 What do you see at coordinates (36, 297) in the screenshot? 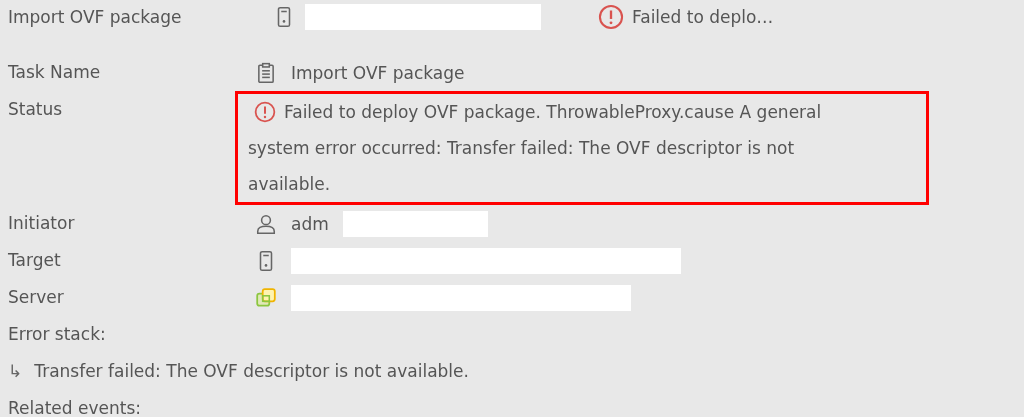
I see `field-label: Server` at bounding box center [36, 297].